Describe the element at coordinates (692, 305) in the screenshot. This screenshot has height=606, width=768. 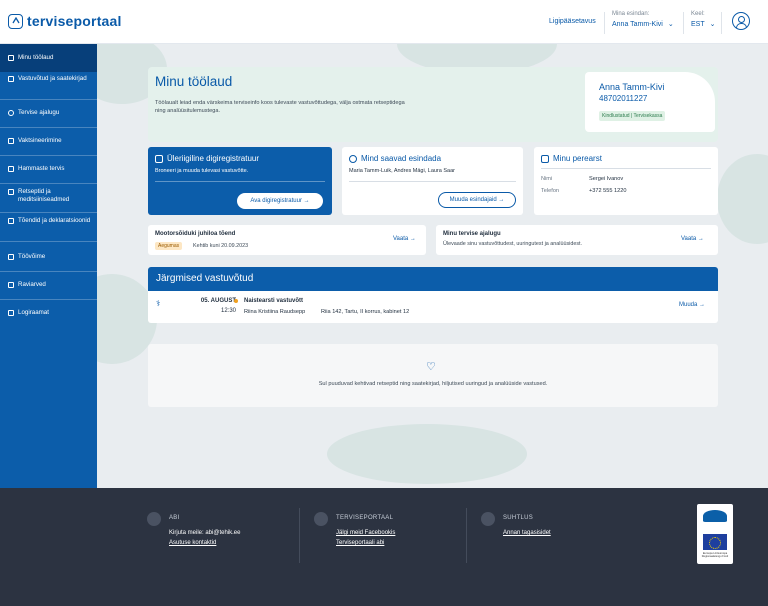
I see `change-appointment-link: Muuda →` at that location.